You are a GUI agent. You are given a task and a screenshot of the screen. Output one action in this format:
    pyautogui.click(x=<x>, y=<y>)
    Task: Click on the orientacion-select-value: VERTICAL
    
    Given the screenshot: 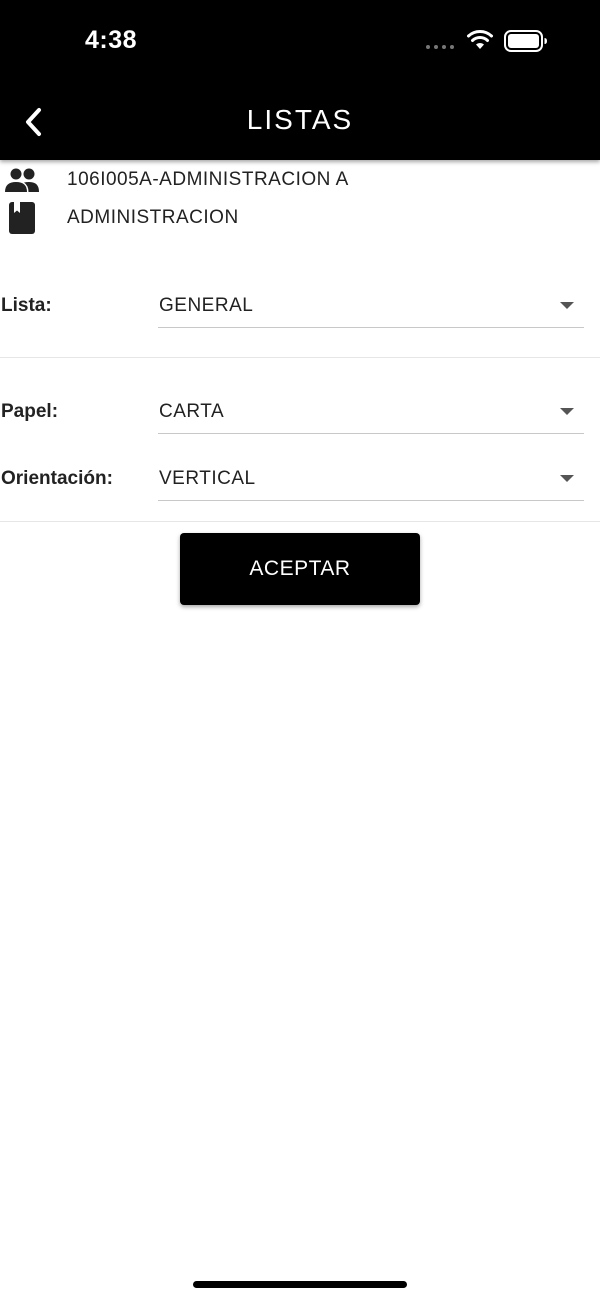 What is the action you would take?
    pyautogui.click(x=207, y=478)
    